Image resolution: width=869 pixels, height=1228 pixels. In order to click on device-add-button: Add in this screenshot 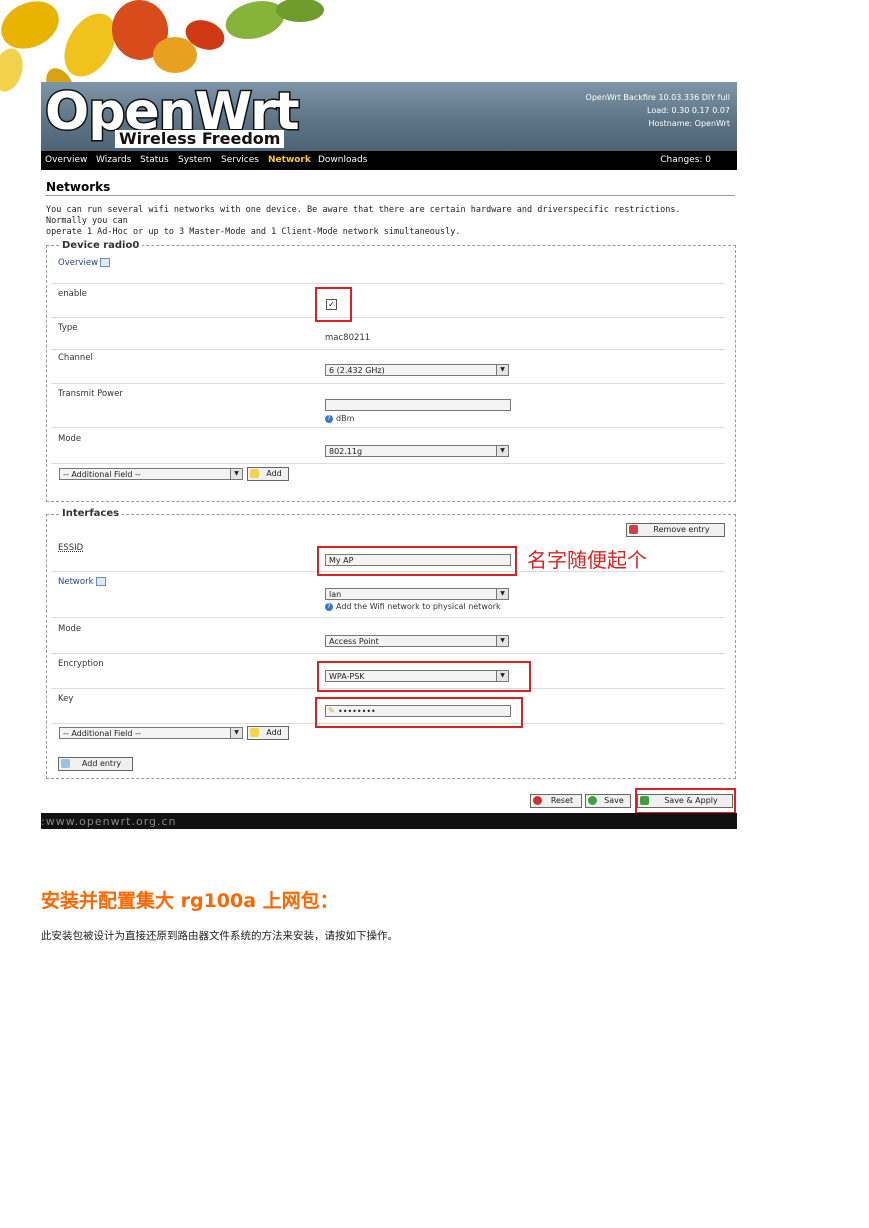, I will do `click(268, 474)`.